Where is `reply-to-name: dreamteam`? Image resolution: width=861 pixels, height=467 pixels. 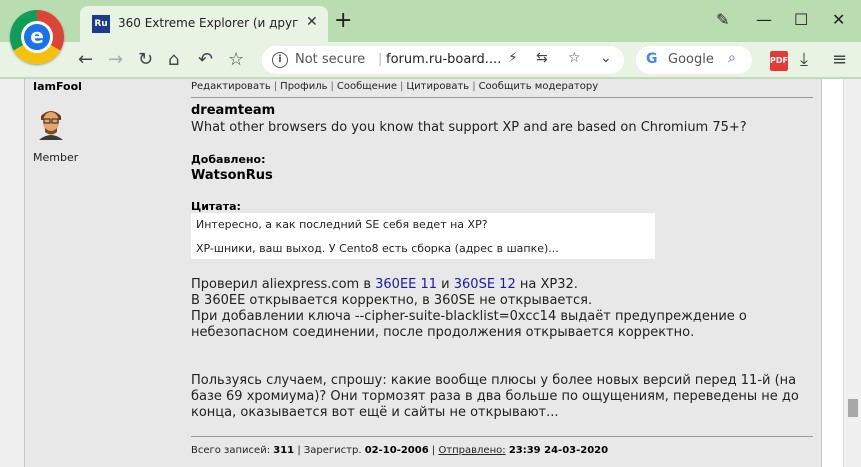 reply-to-name: dreamteam is located at coordinates (233, 110).